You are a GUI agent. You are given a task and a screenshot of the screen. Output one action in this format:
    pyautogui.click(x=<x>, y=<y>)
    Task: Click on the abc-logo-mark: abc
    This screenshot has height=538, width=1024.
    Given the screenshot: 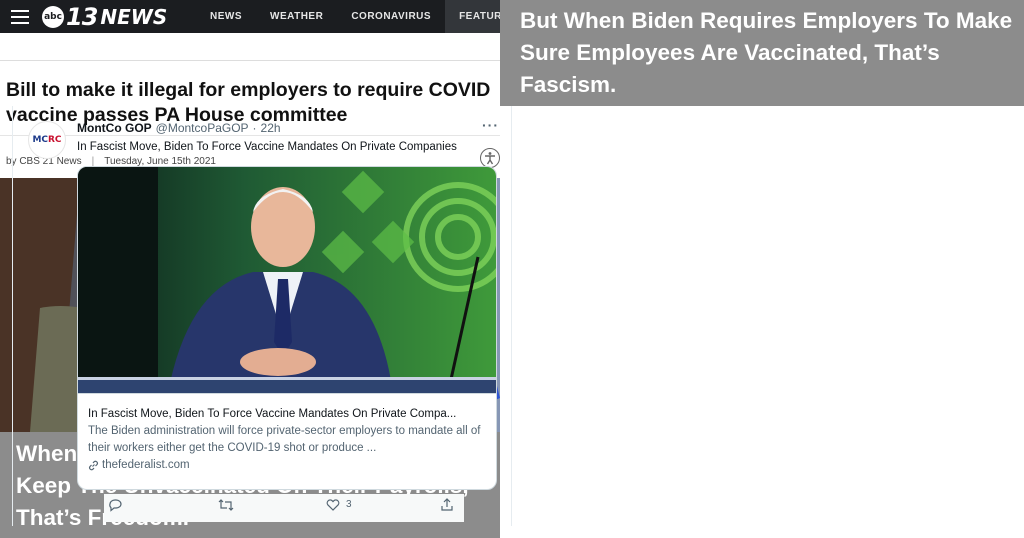 What is the action you would take?
    pyautogui.click(x=53, y=16)
    